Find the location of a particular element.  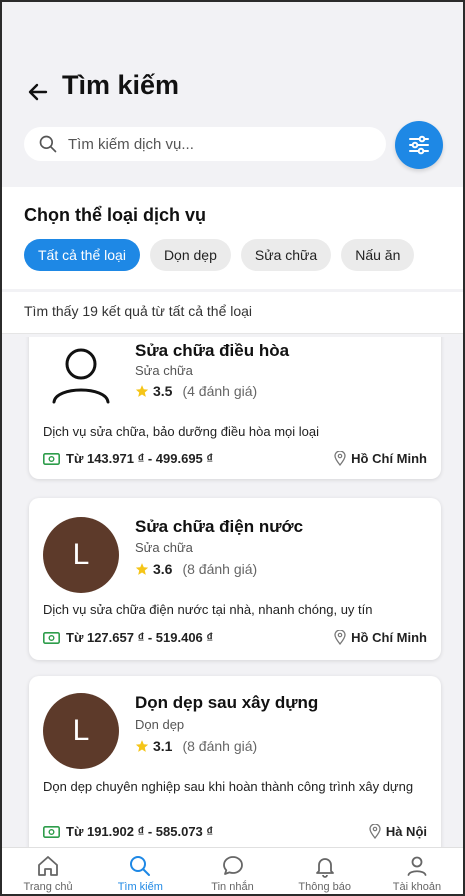

sliders-icon is located at coordinates (419, 145).